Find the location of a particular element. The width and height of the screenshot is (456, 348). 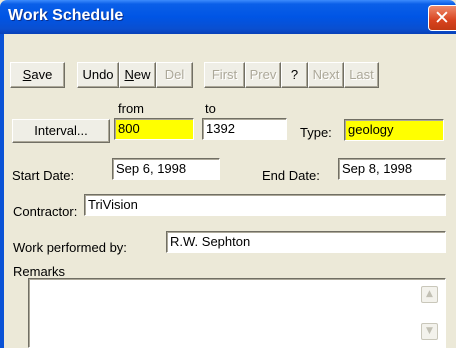

previous-record-button: Prev is located at coordinates (263, 75).